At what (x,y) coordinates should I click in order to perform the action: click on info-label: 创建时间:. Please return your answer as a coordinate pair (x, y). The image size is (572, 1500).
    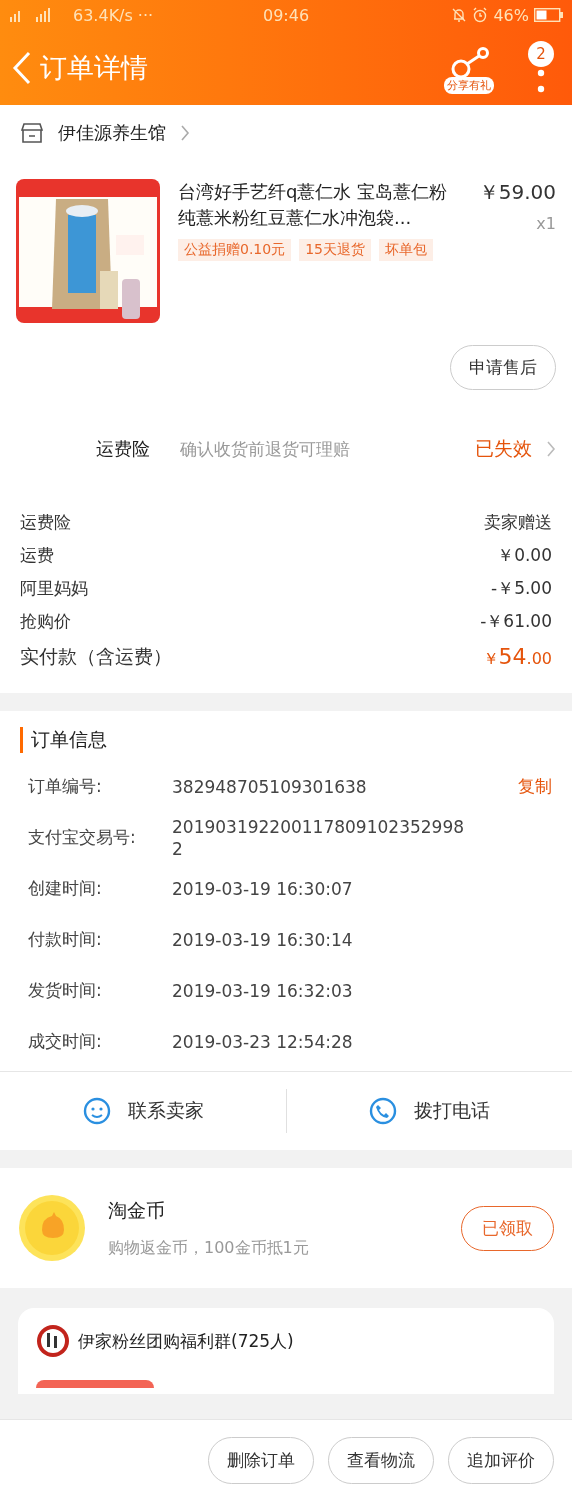
    Looking at the image, I should click on (65, 888).